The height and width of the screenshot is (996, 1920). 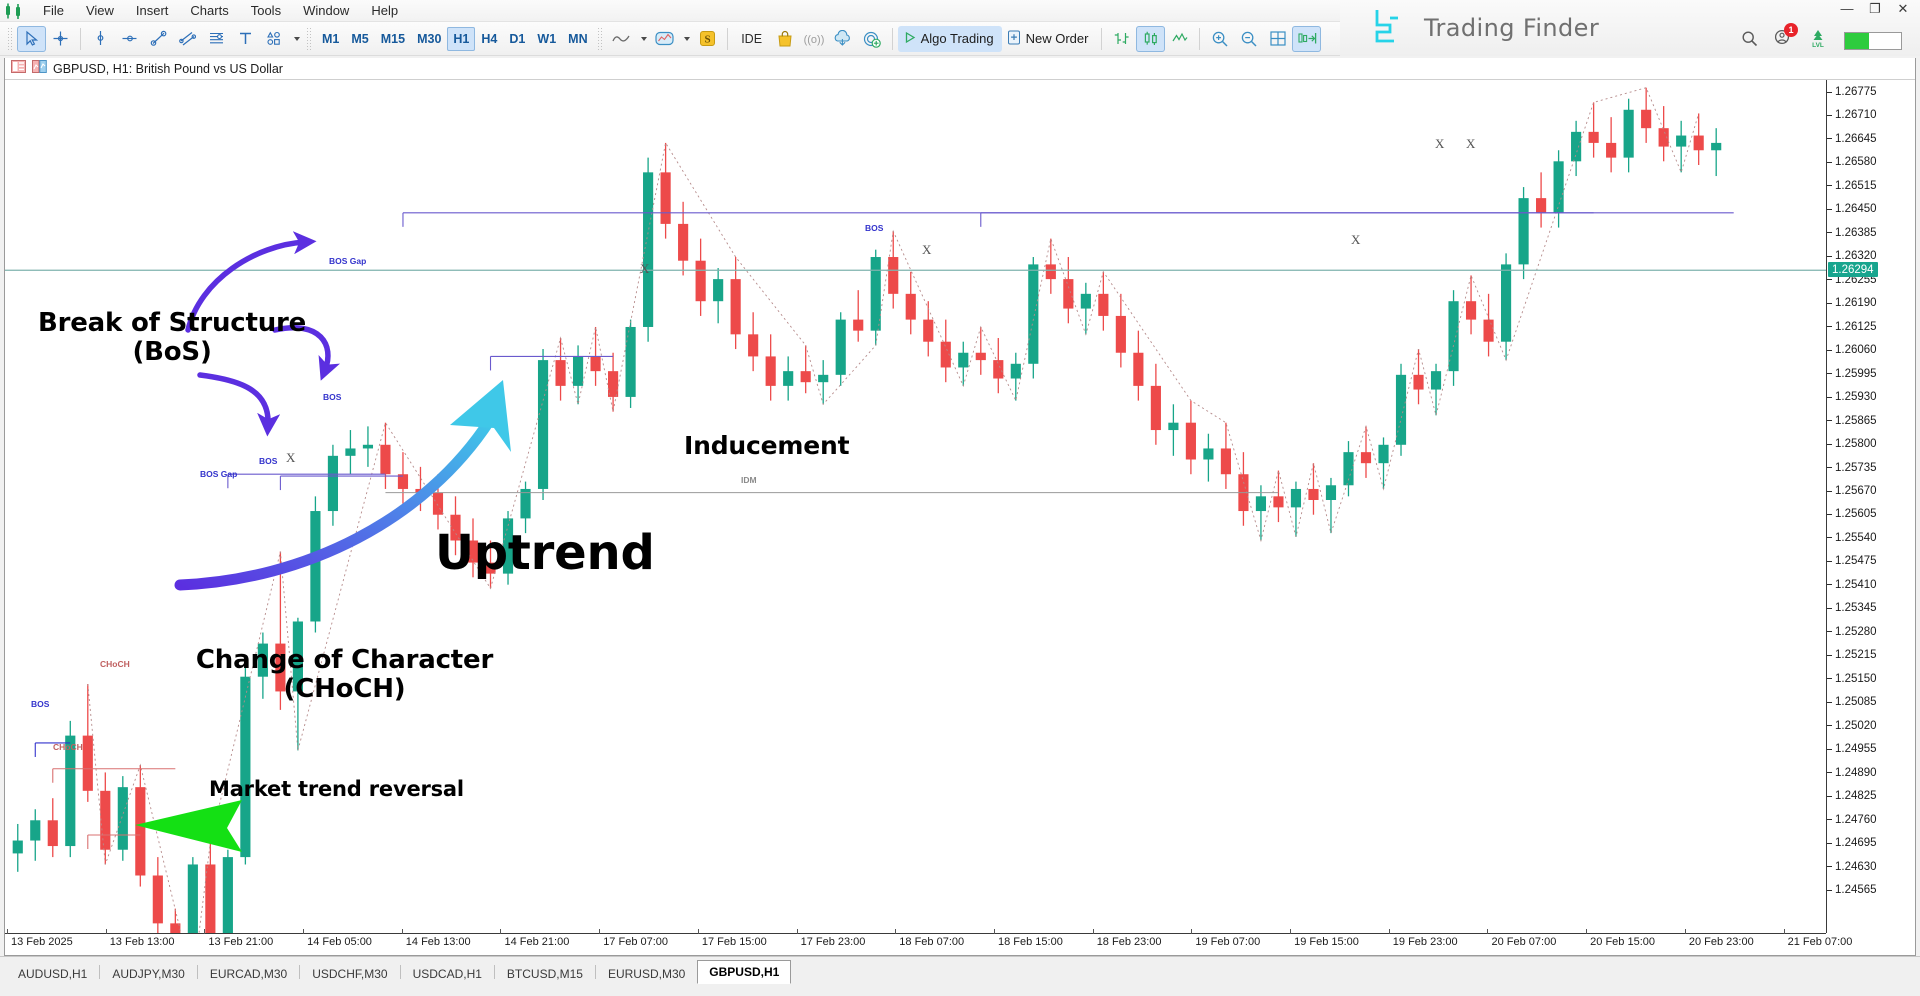 What do you see at coordinates (577, 39) in the screenshot?
I see `timeframe-mn: MN` at bounding box center [577, 39].